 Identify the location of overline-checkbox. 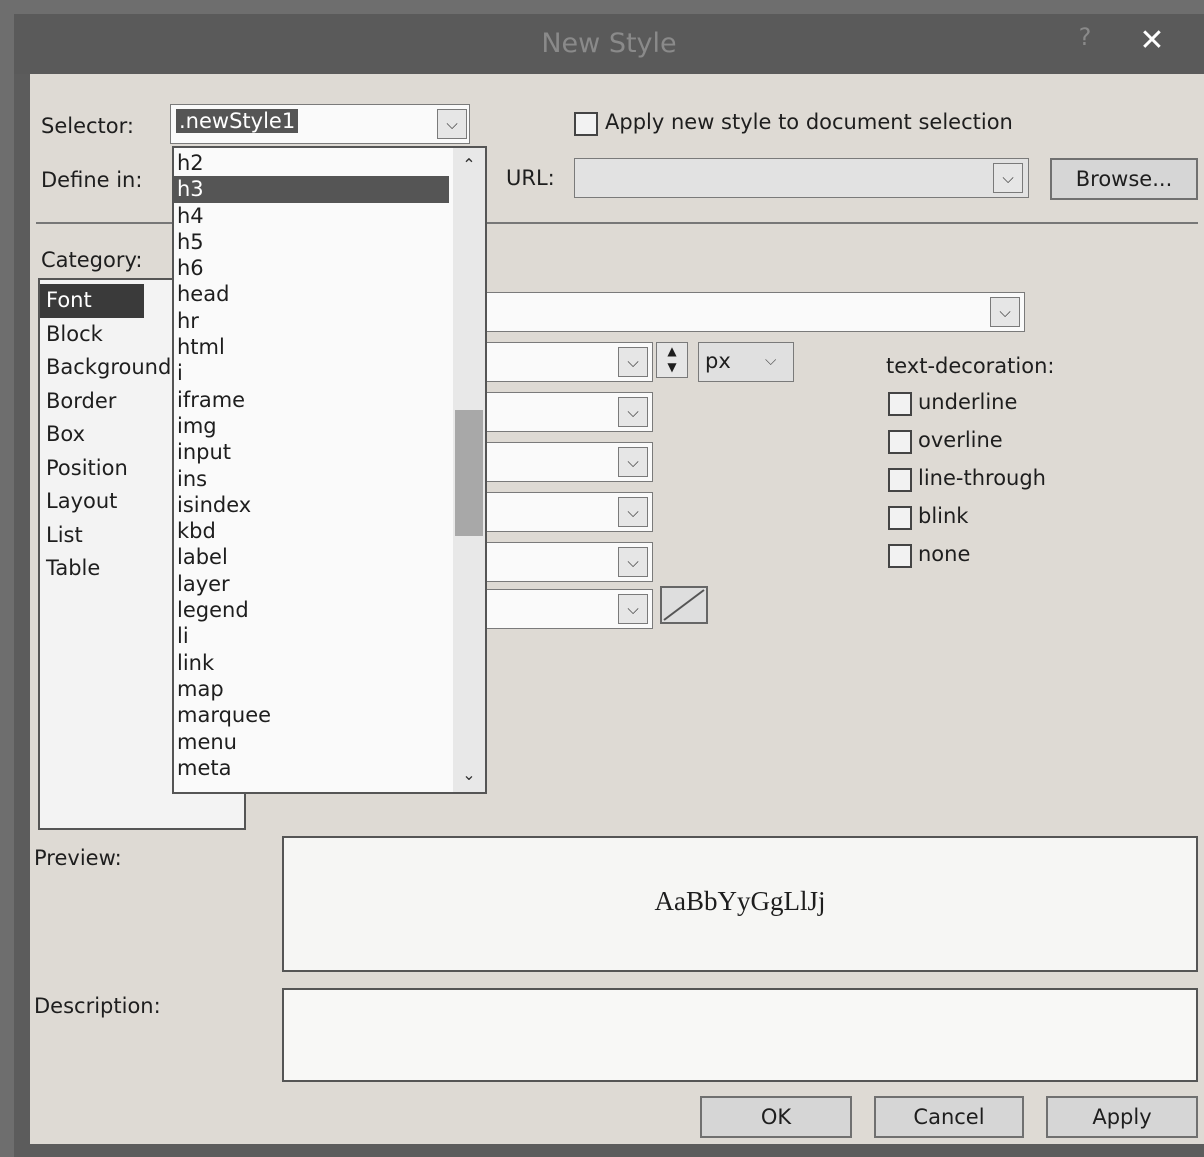
(900, 442).